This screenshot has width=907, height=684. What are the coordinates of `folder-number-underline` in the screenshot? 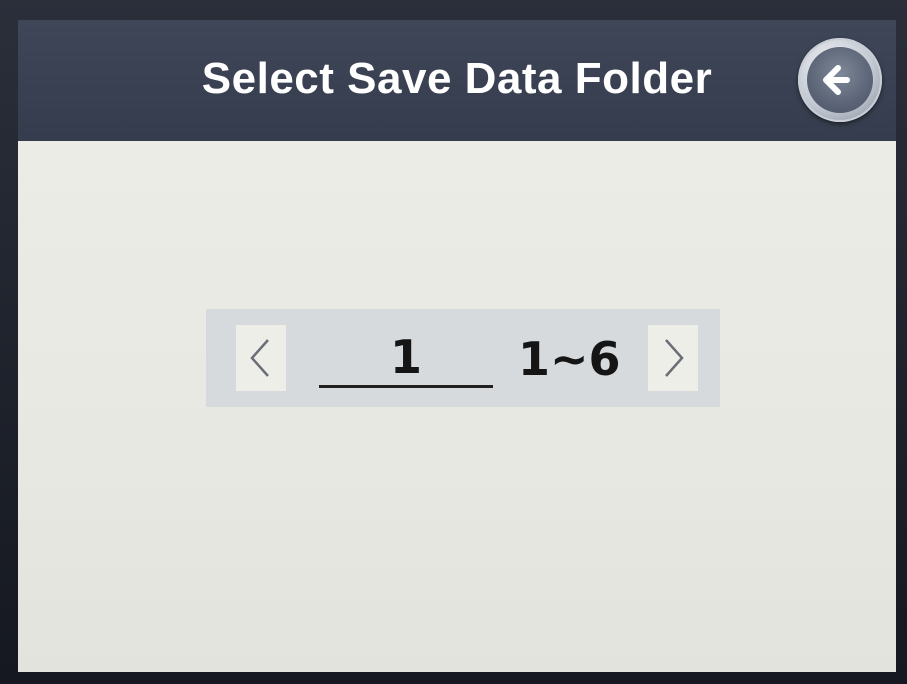 It's located at (406, 386).